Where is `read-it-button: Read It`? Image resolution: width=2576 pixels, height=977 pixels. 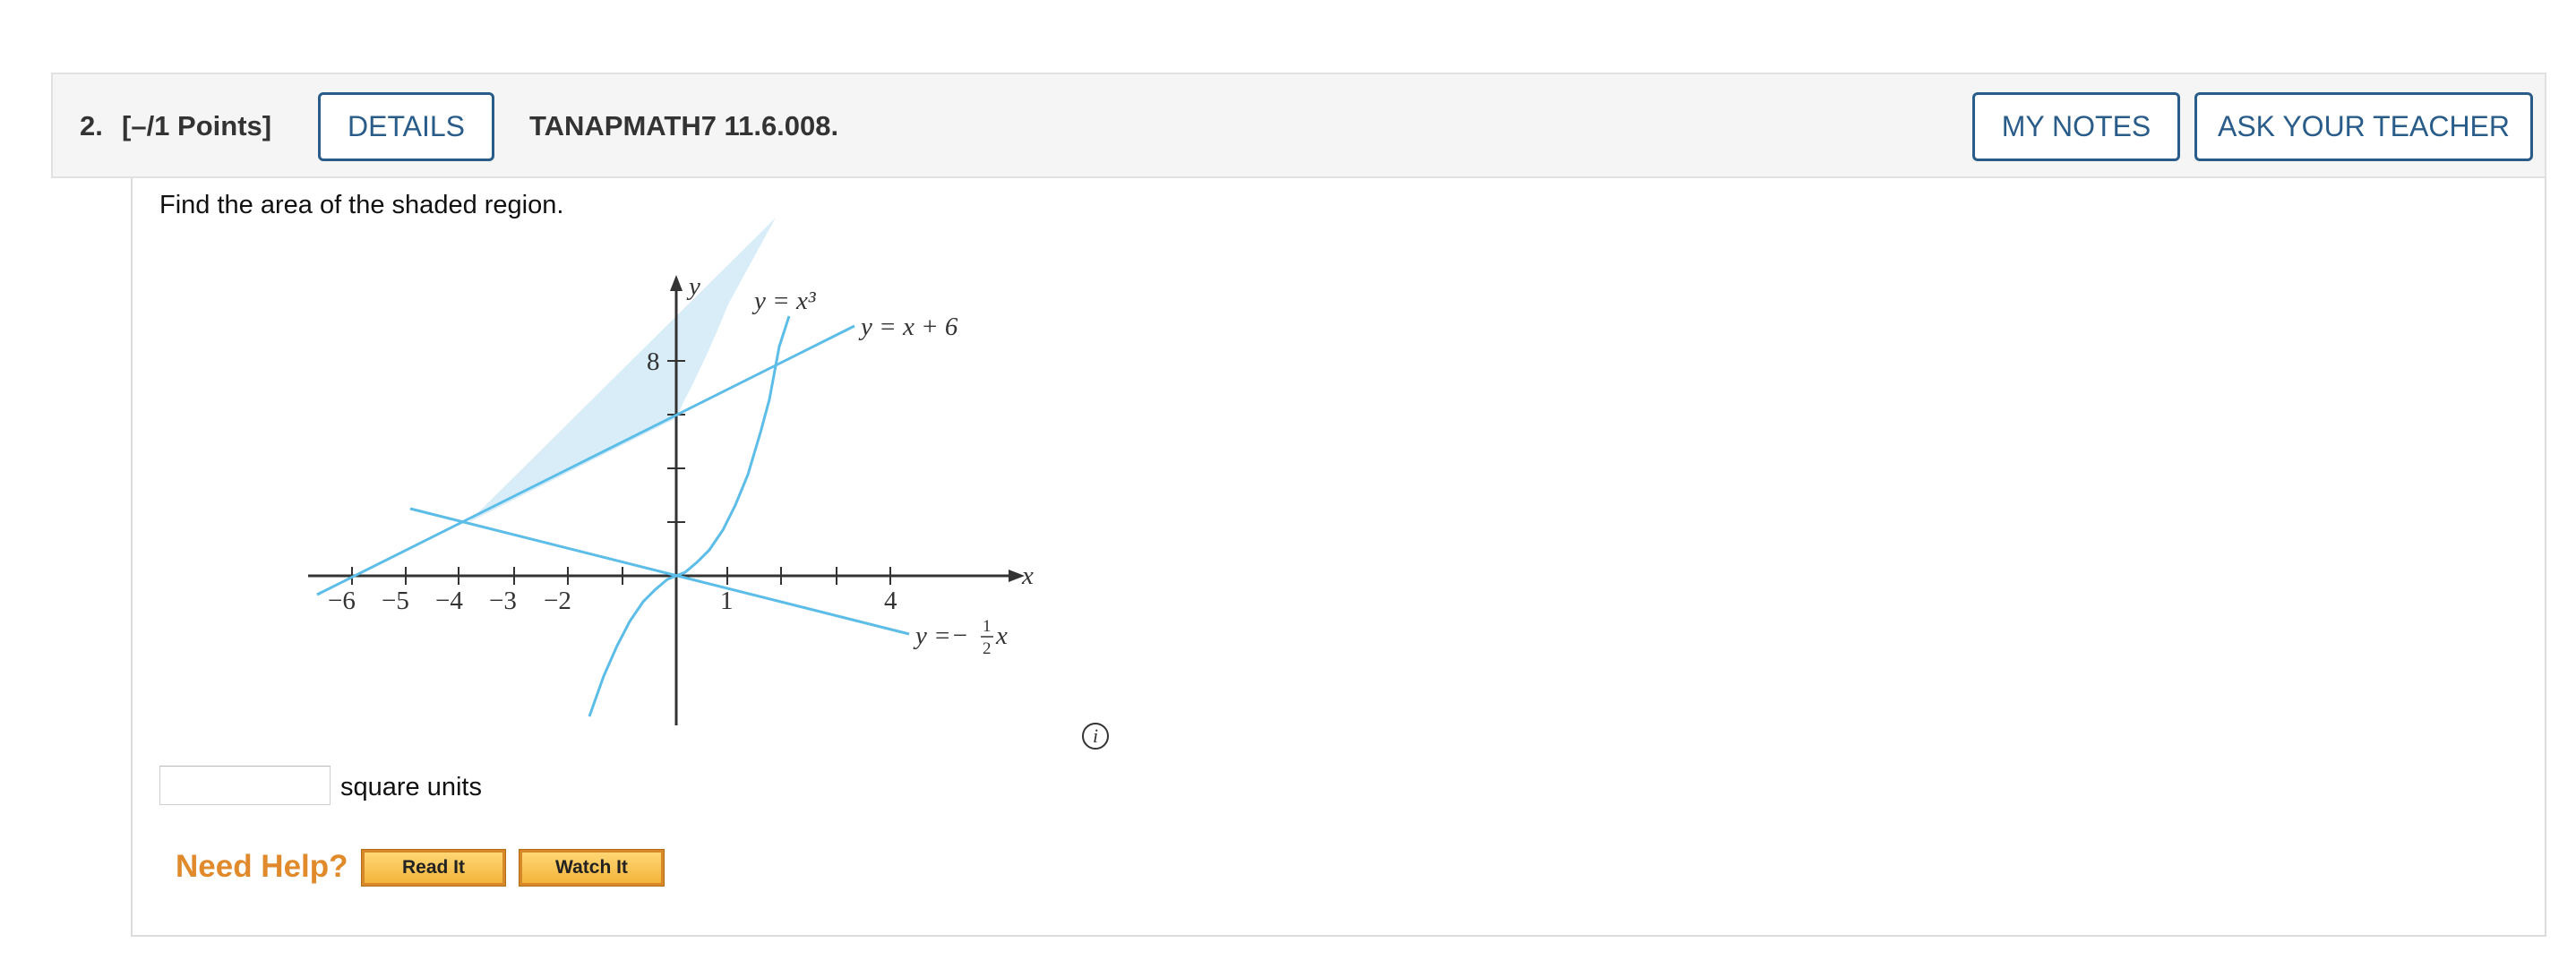
read-it-button: Read It is located at coordinates (433, 868).